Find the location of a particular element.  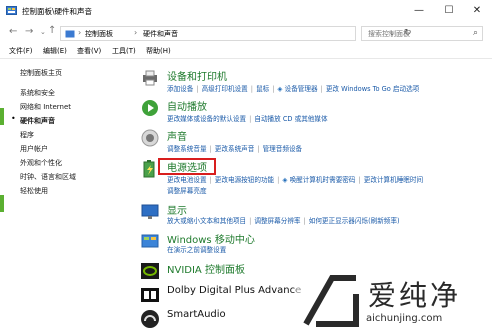

sidebar-item-programs: 程序 is located at coordinates (27, 135).